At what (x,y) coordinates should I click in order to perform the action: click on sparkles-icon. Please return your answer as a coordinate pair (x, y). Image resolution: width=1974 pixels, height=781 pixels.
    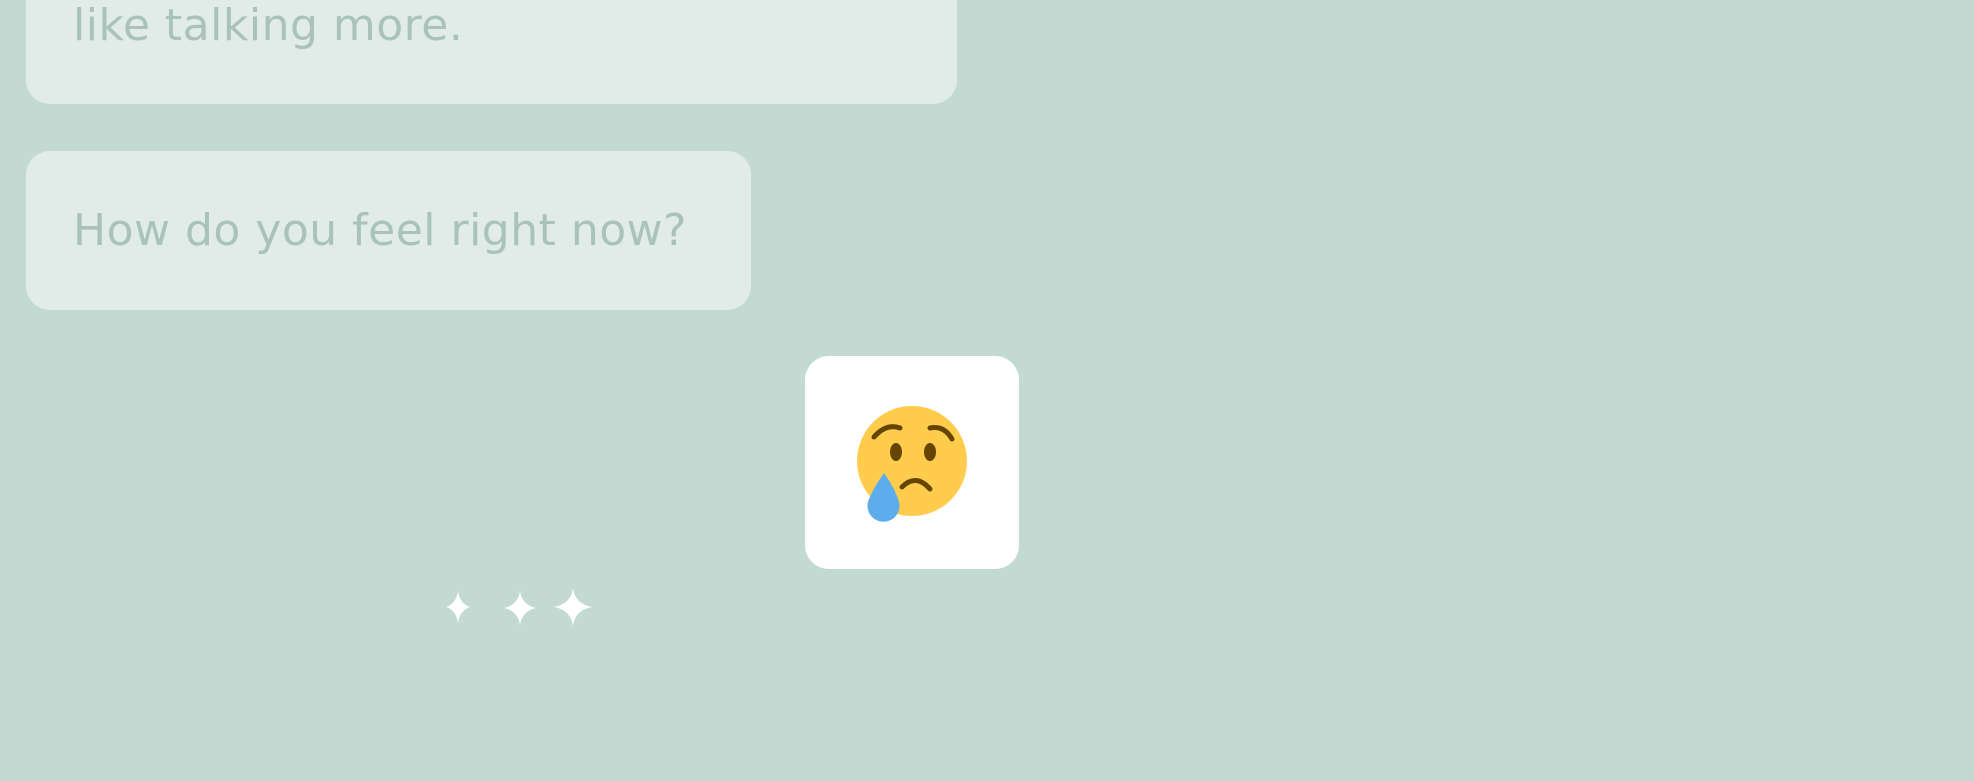
    Looking at the image, I should click on (519, 607).